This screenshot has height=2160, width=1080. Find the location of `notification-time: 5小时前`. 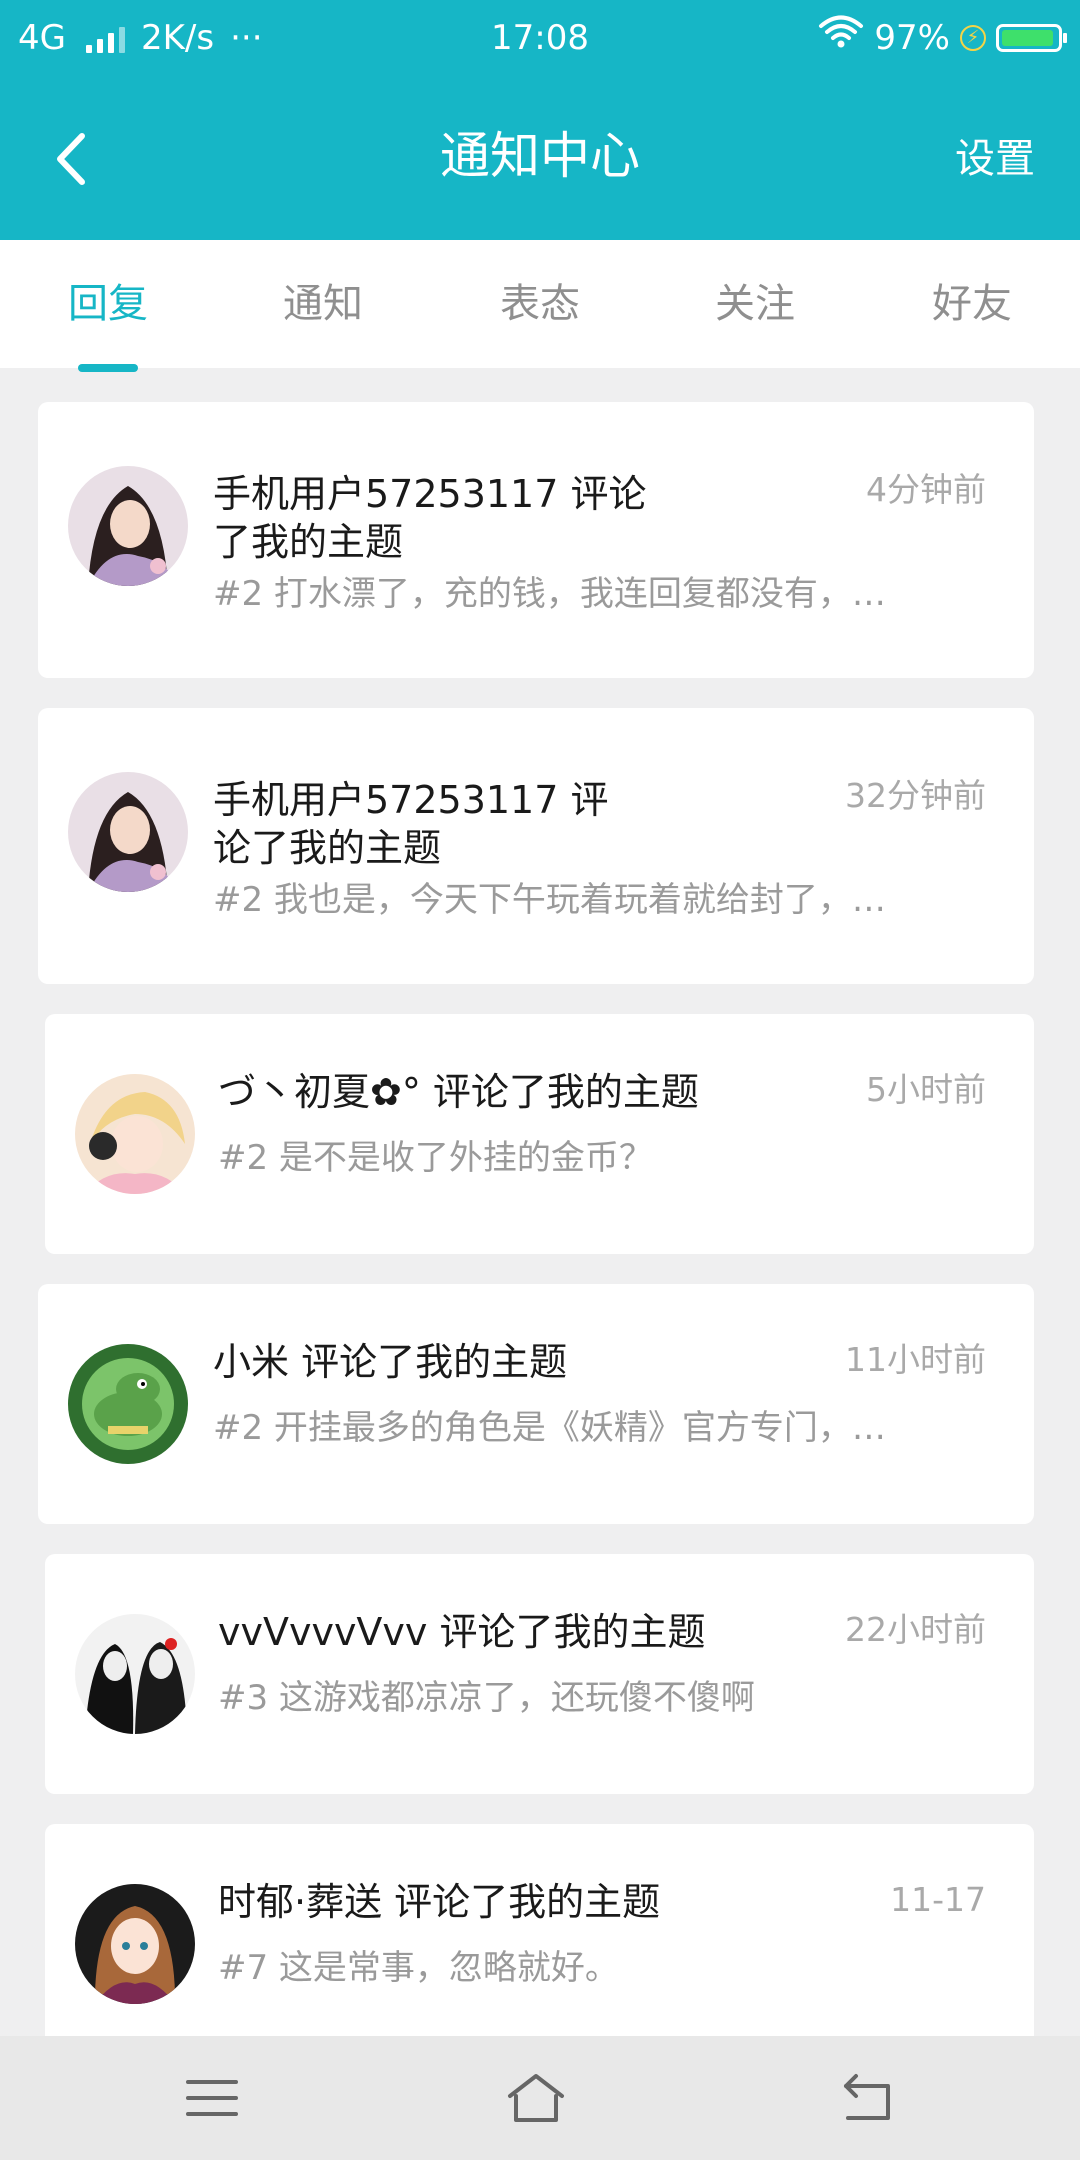

notification-time: 5小时前 is located at coordinates (926, 1089).